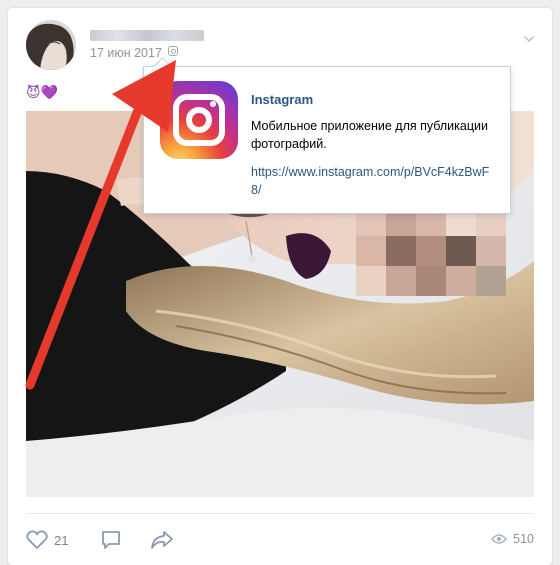 This screenshot has width=560, height=565. Describe the element at coordinates (162, 66) in the screenshot. I see `tooltip-pointer` at that location.